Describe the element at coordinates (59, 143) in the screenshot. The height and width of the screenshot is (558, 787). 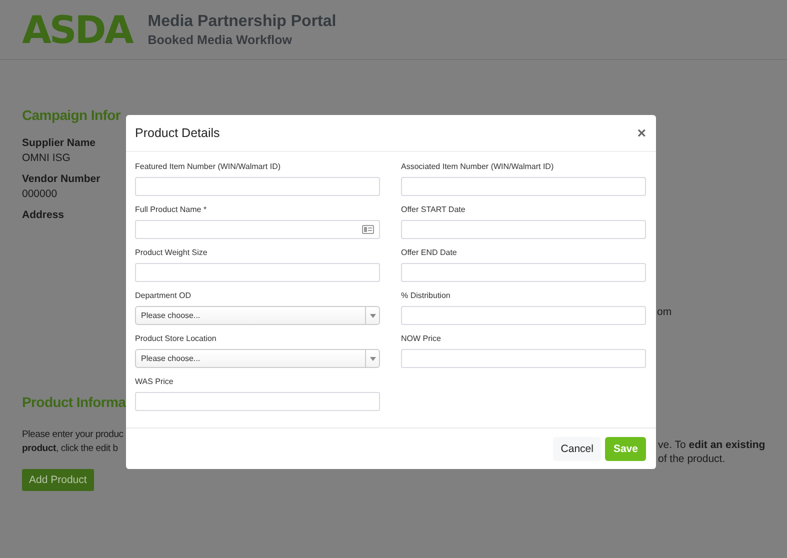
I see `field-label: Supplier Name` at that location.